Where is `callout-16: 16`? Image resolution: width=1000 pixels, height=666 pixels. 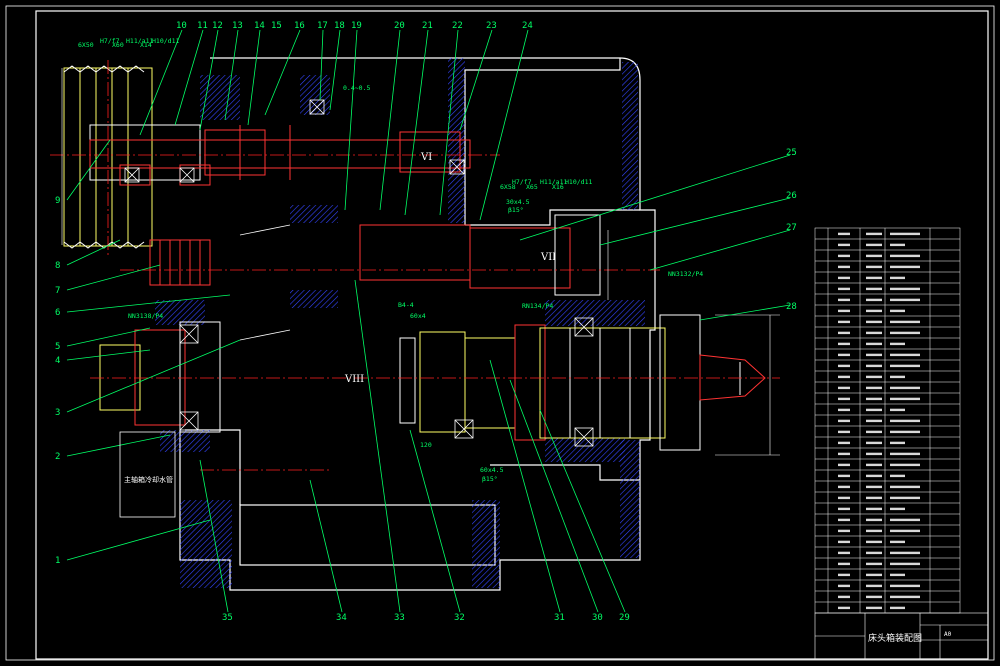
callout-16: 16 is located at coordinates (299, 26).